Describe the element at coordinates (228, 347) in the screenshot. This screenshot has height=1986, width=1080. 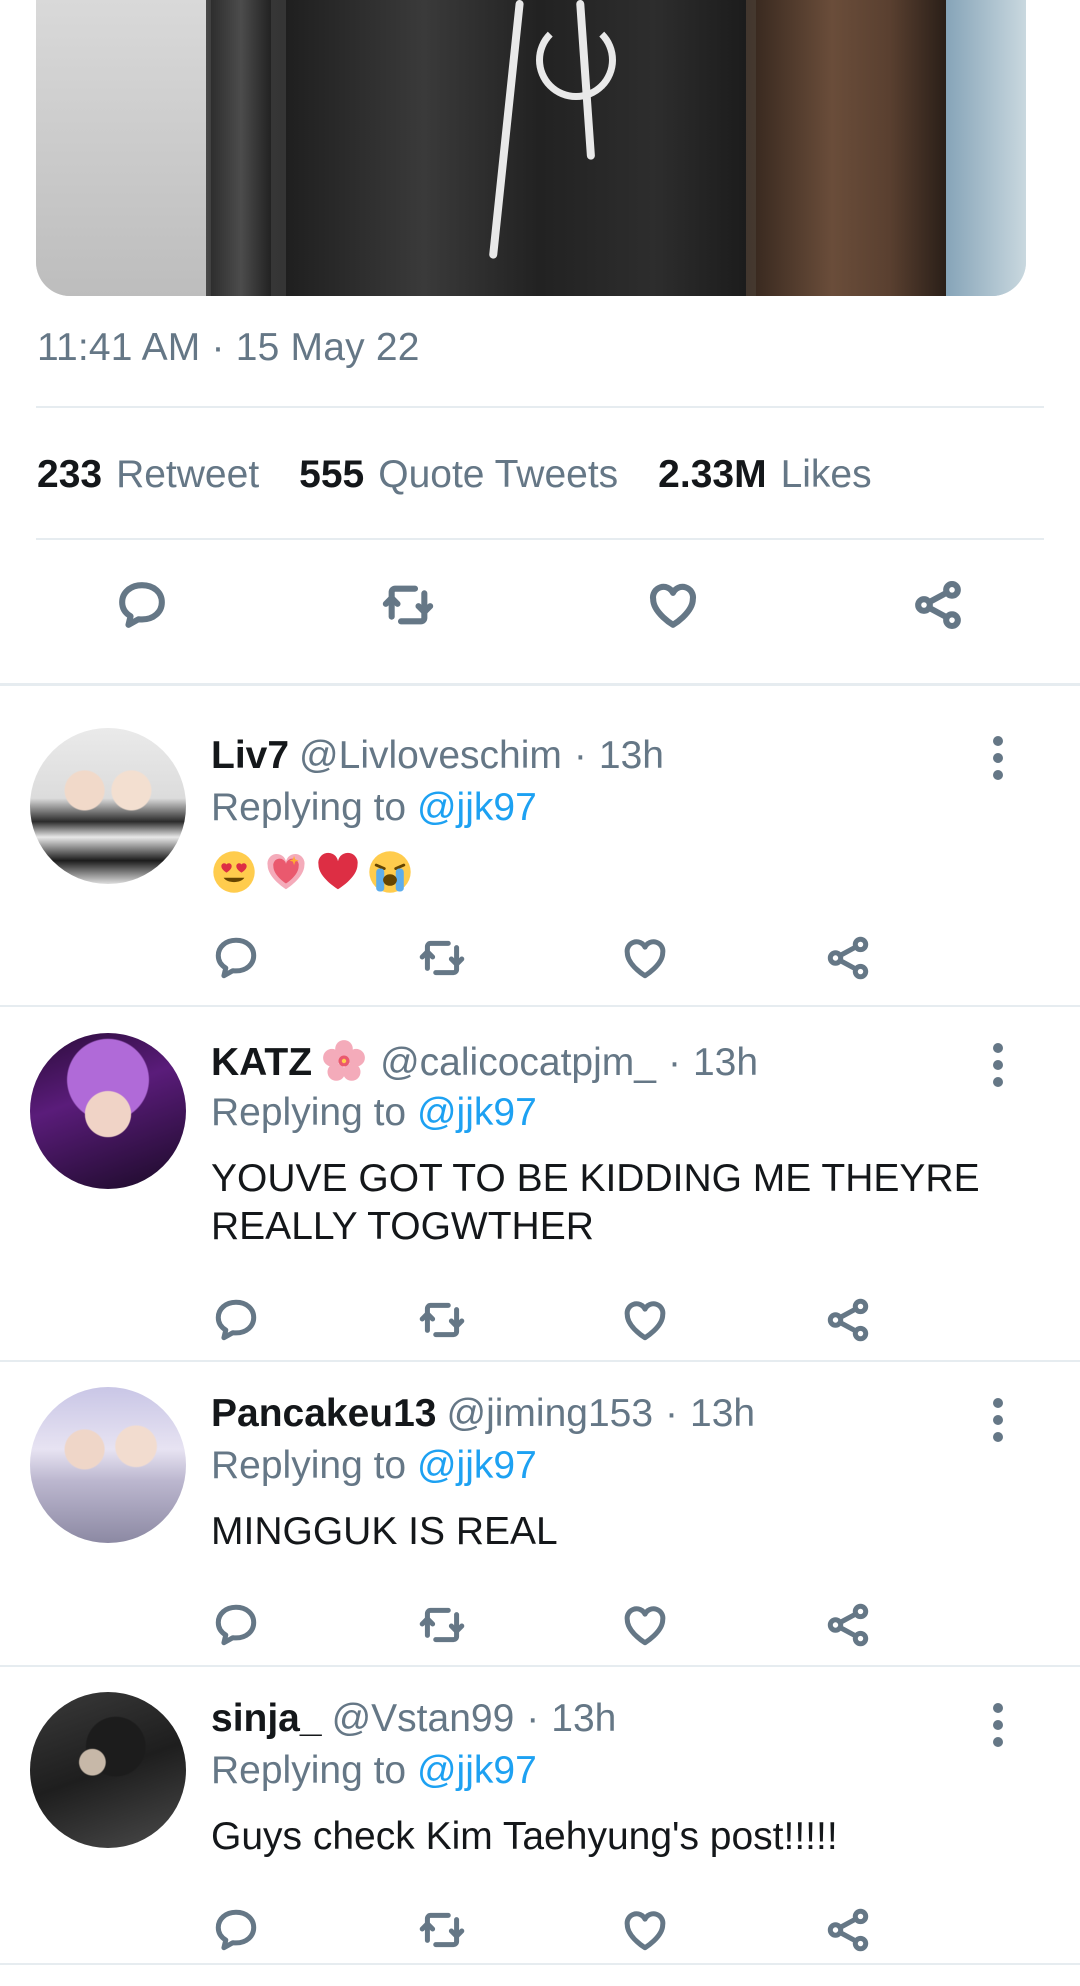
I see `tweet-timestamp: 11:41 AM · 15 May 22` at that location.